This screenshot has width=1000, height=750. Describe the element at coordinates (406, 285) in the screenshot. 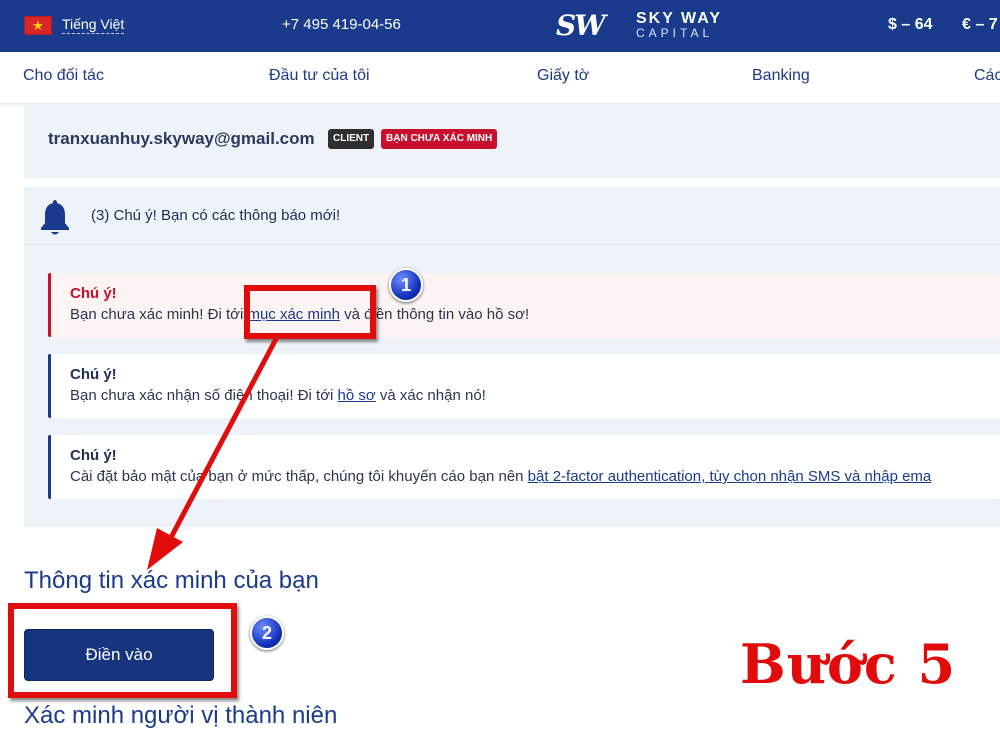

I see `step-number-badge: 1` at that location.